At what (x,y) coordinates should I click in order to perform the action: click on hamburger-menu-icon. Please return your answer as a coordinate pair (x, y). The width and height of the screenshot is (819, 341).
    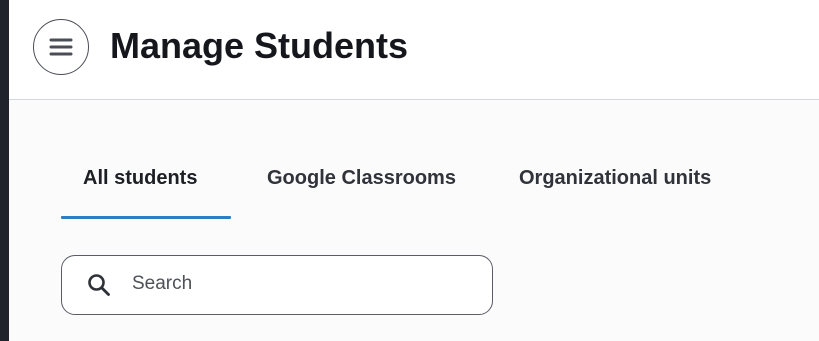
    Looking at the image, I should click on (61, 47).